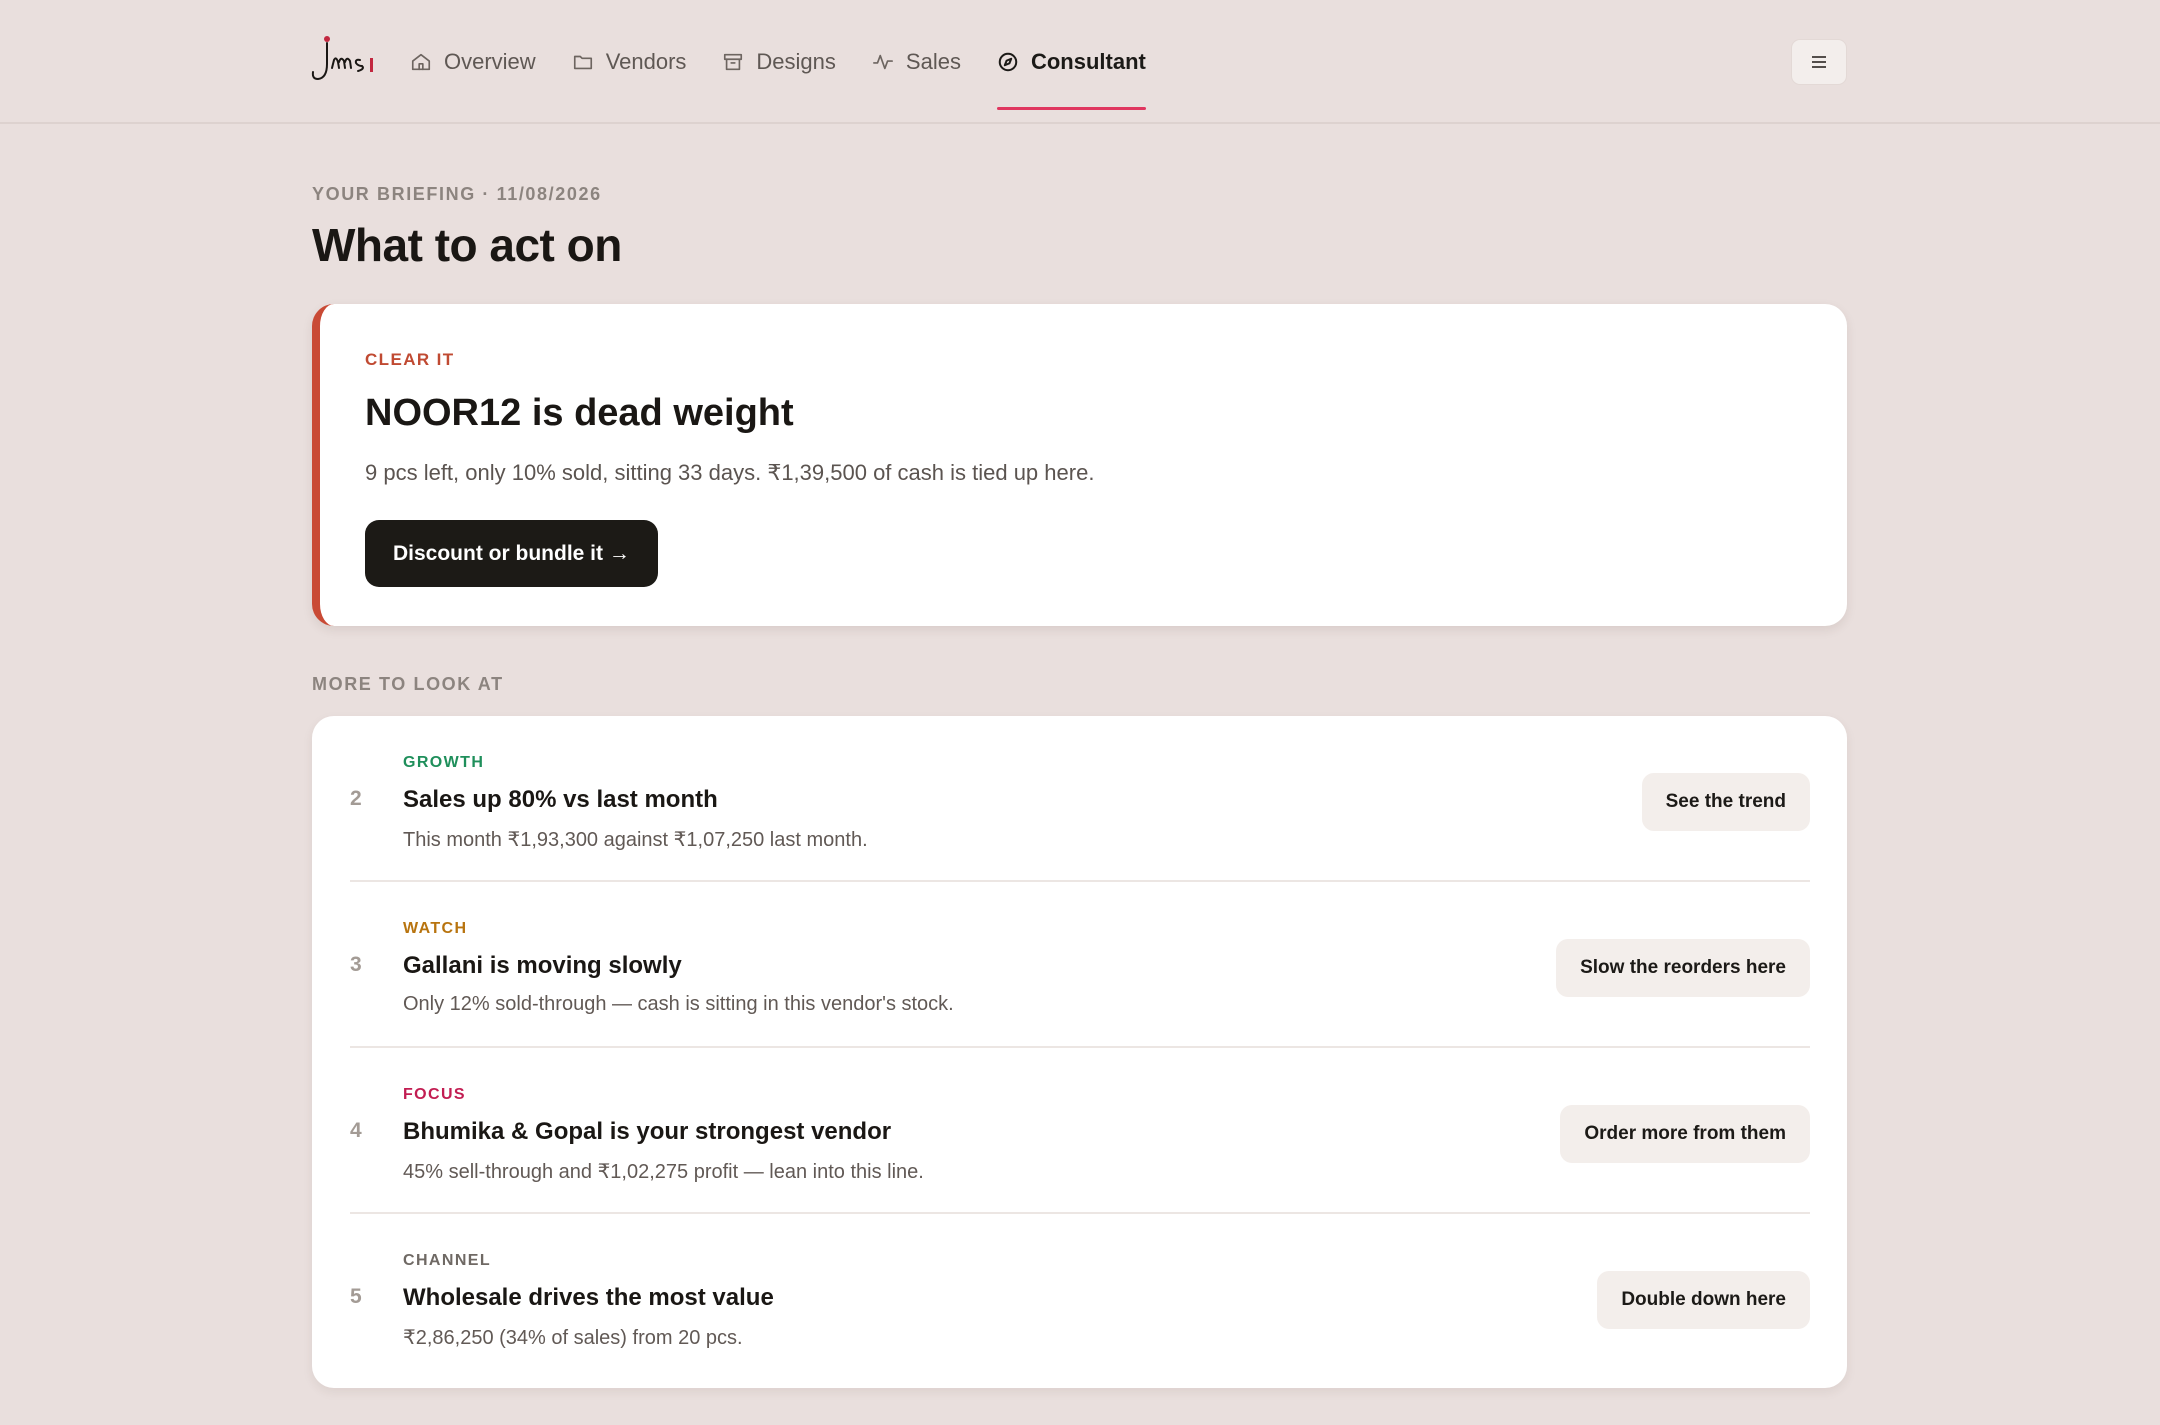  I want to click on nav-sales: Sales, so click(916, 62).